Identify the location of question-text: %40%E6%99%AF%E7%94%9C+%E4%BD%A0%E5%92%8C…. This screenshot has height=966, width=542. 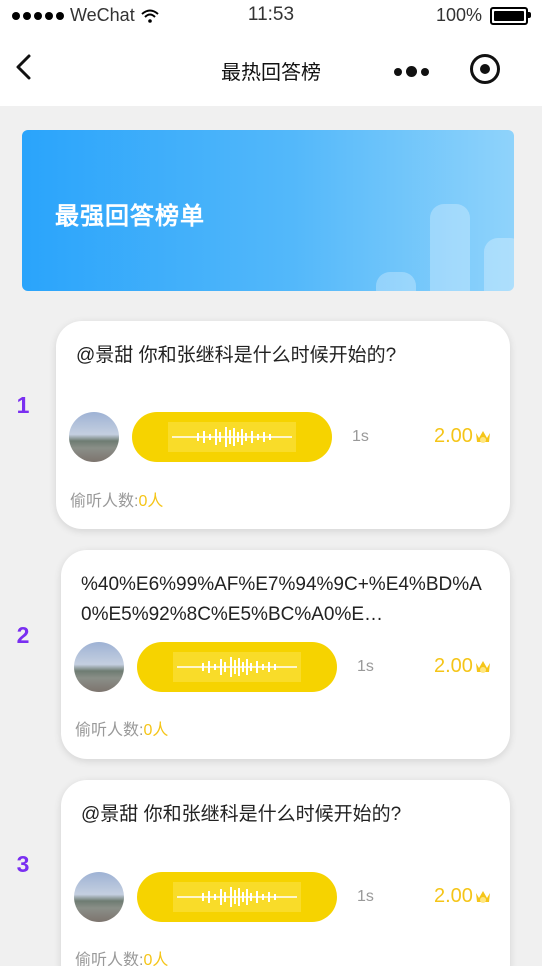
(281, 599).